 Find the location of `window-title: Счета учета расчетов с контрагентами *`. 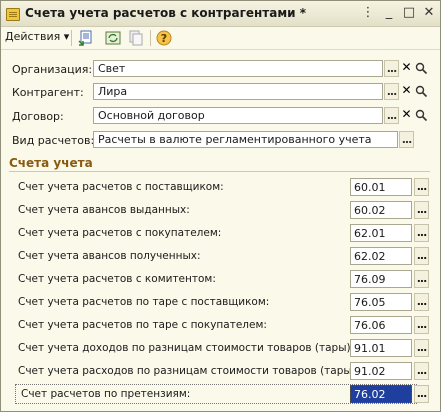

window-title: Счета учета расчетов с контрагентами * is located at coordinates (166, 13).